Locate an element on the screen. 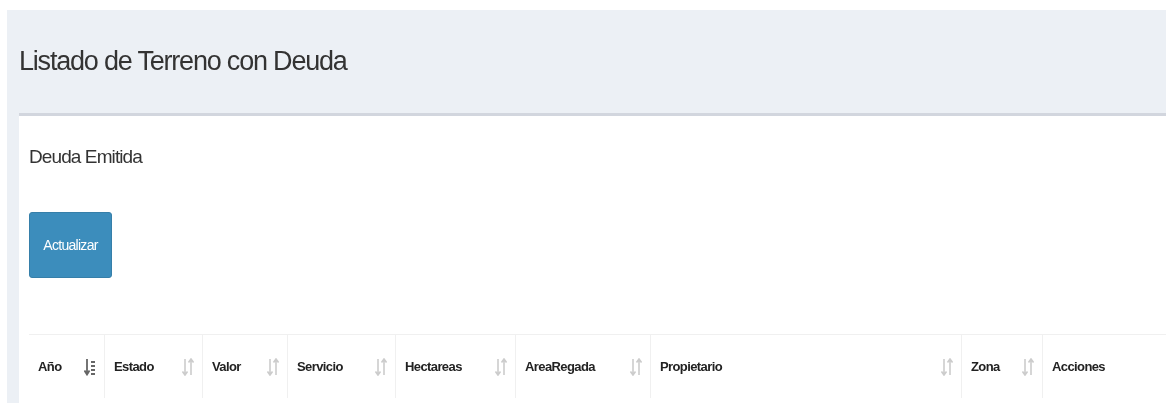 This screenshot has height=403, width=1166. panel-title: Deuda Emitida is located at coordinates (85, 157).